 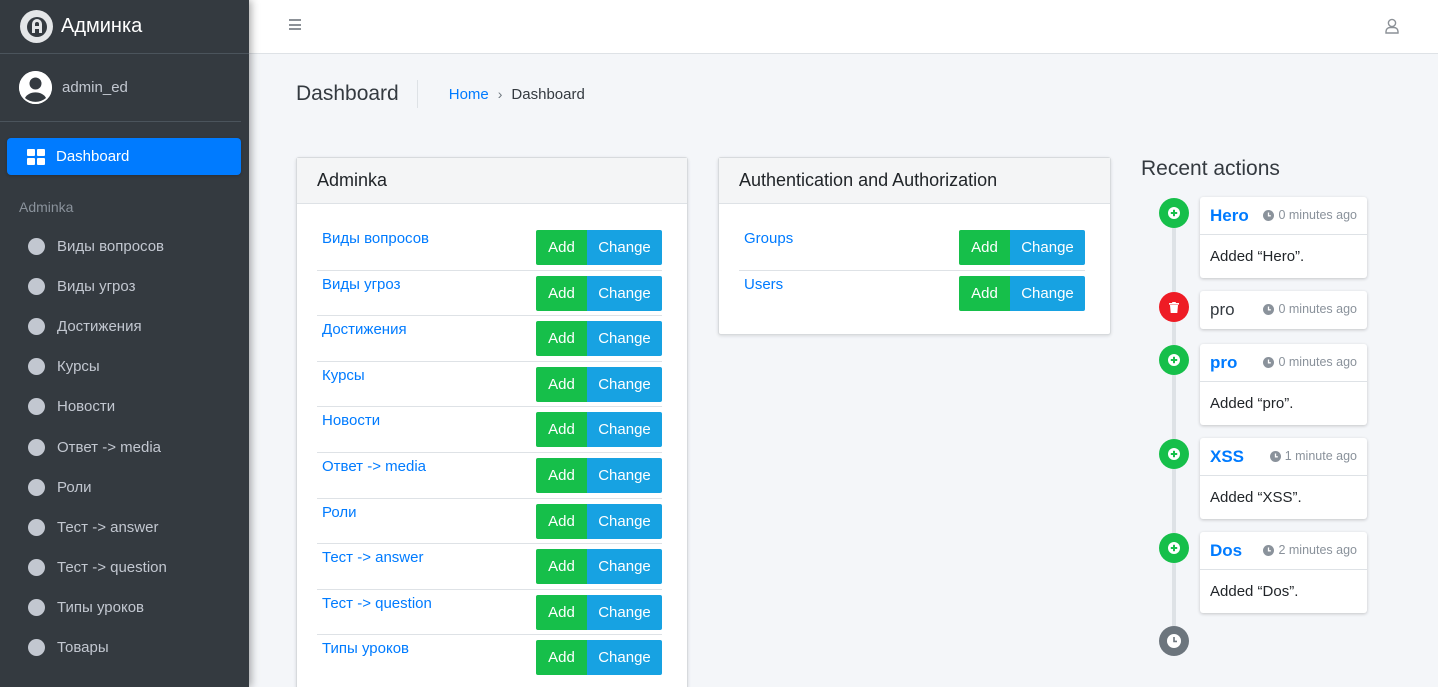 What do you see at coordinates (124, 156) in the screenshot?
I see `sidebar-item-dashboard: Dashboard` at bounding box center [124, 156].